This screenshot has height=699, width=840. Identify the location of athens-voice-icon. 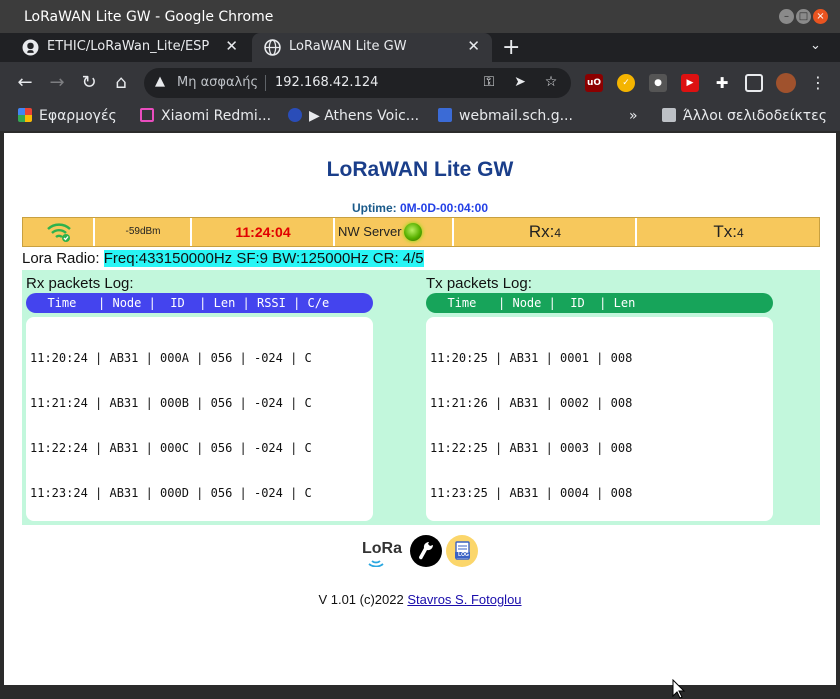
(295, 115).